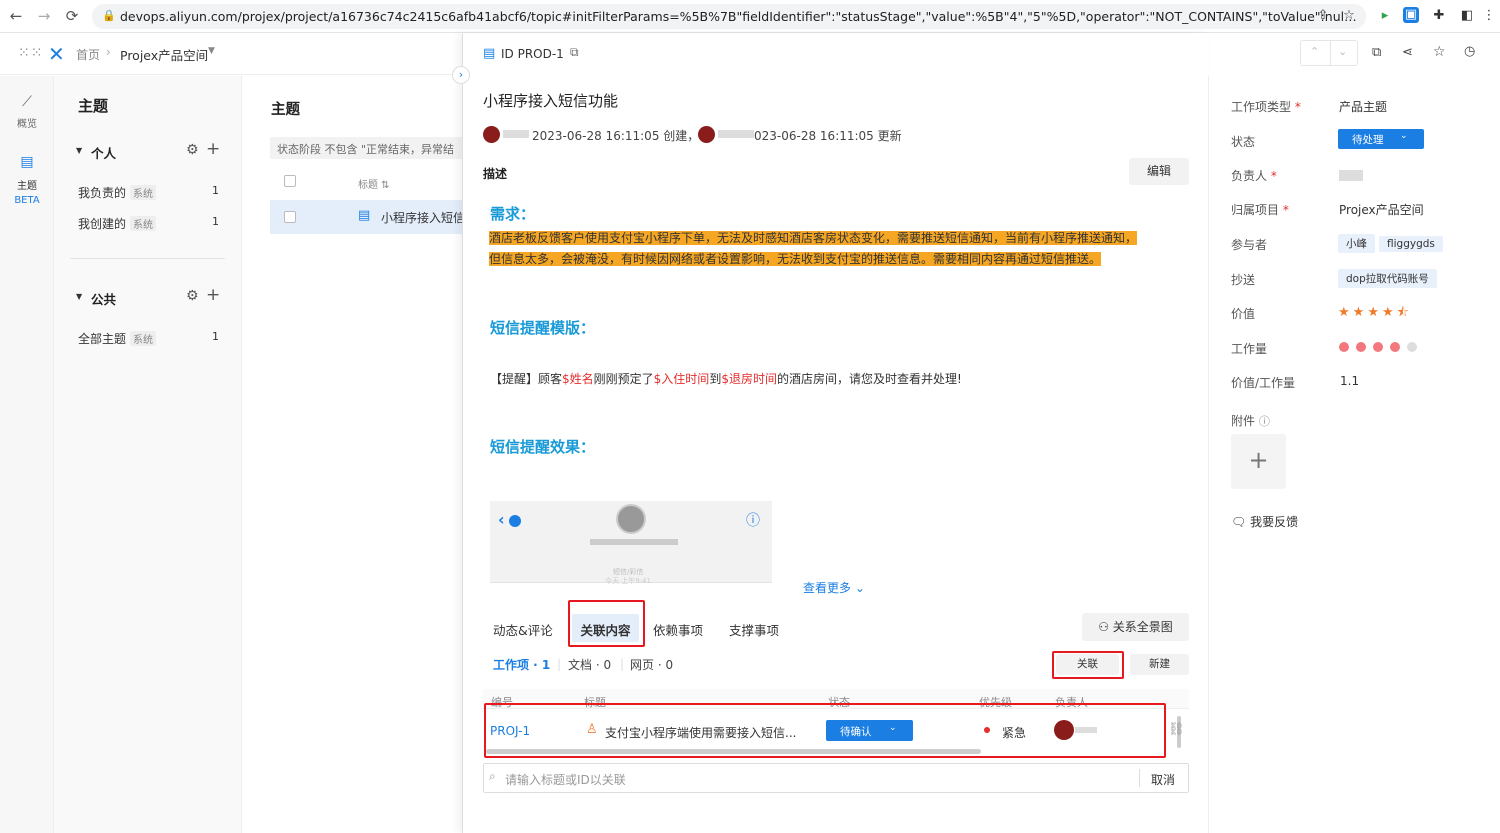 The width and height of the screenshot is (1500, 833). Describe the element at coordinates (550, 100) in the screenshot. I see `item-title: 小程序接入短信功能` at that location.